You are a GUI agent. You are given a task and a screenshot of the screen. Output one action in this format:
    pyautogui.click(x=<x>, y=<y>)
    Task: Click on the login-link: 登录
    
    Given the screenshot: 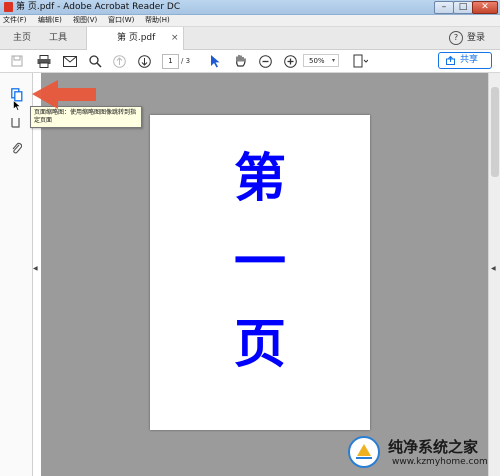 What is the action you would take?
    pyautogui.click(x=476, y=38)
    